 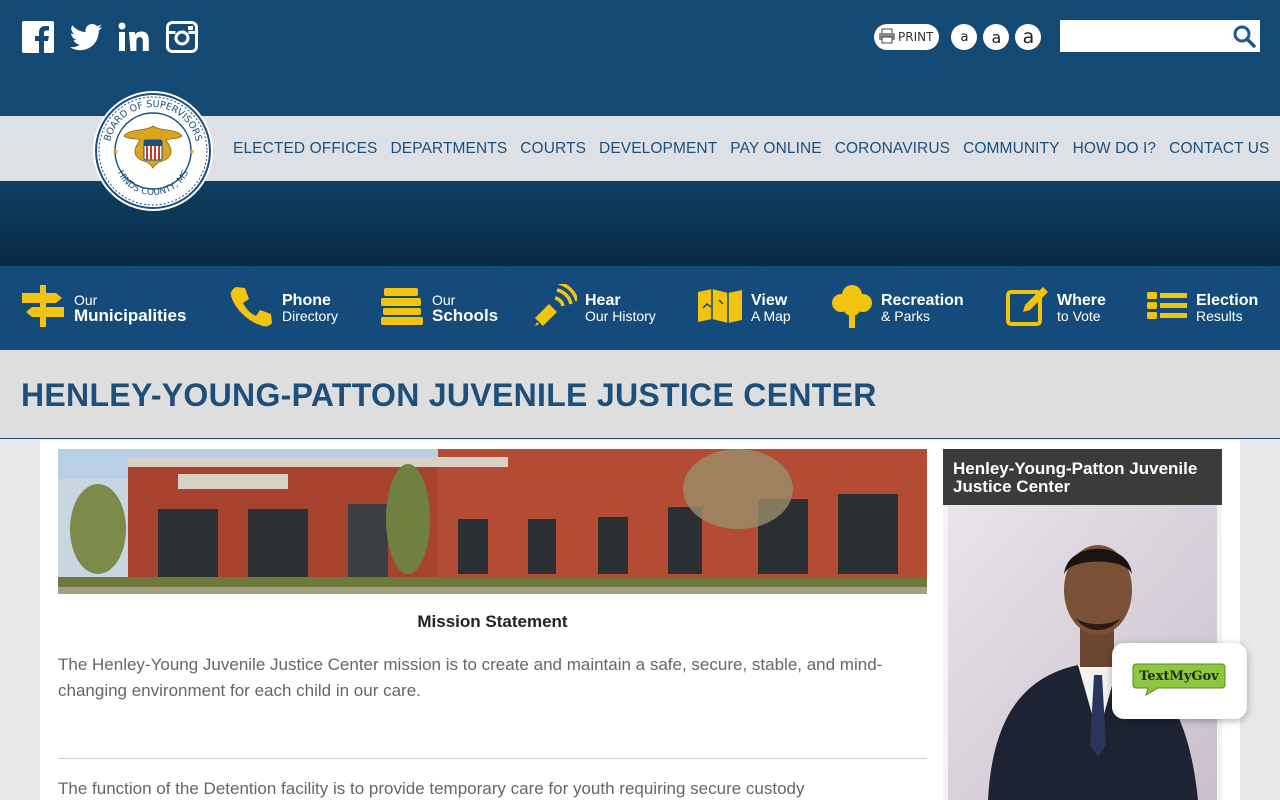 What do you see at coordinates (553, 149) in the screenshot?
I see `nav-courts: Courts` at bounding box center [553, 149].